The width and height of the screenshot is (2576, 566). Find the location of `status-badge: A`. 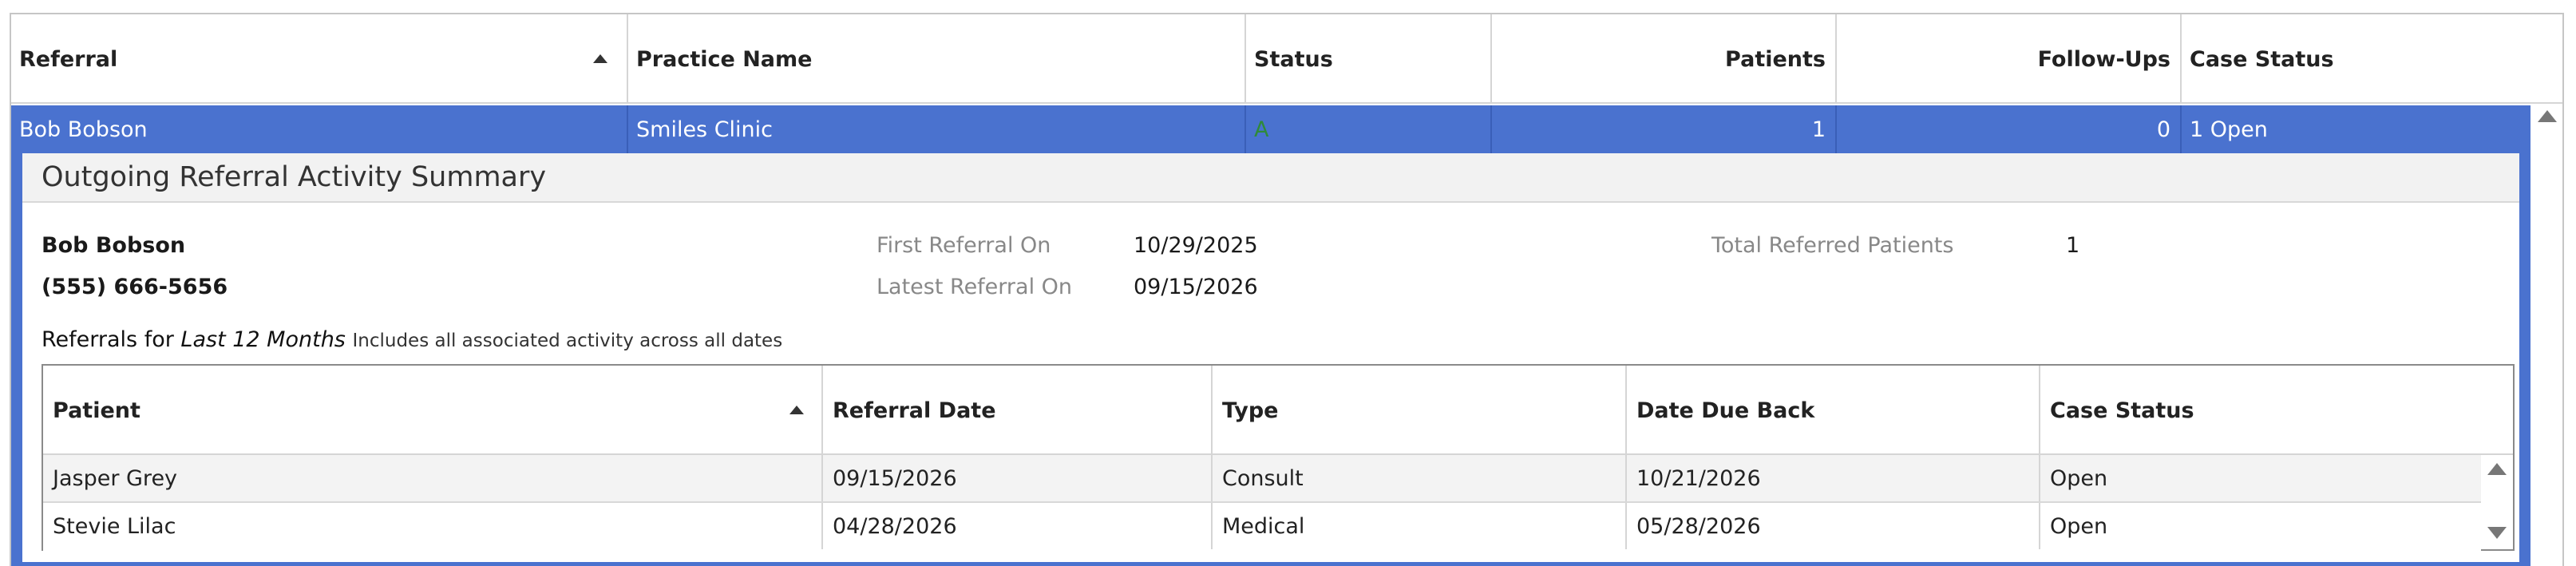

status-badge: A is located at coordinates (1262, 129).